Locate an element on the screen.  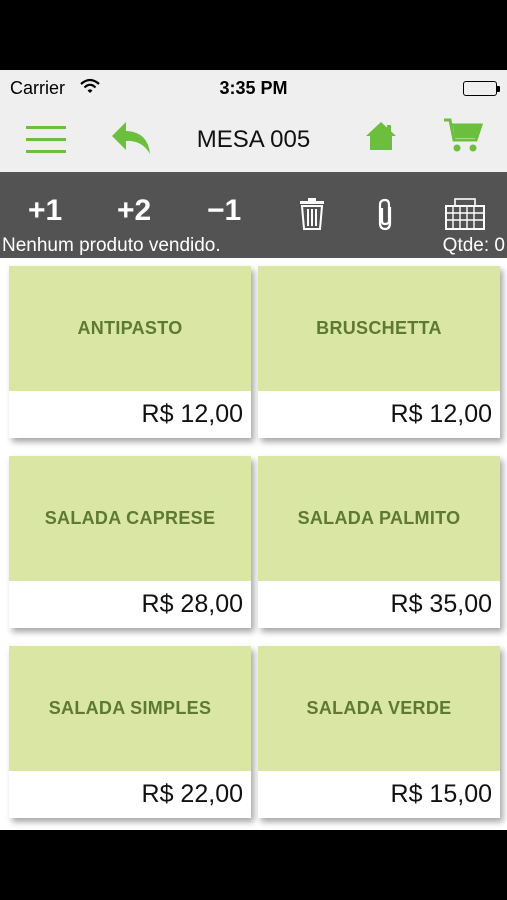
product-name: SALADA SIMPLES is located at coordinates (130, 708).